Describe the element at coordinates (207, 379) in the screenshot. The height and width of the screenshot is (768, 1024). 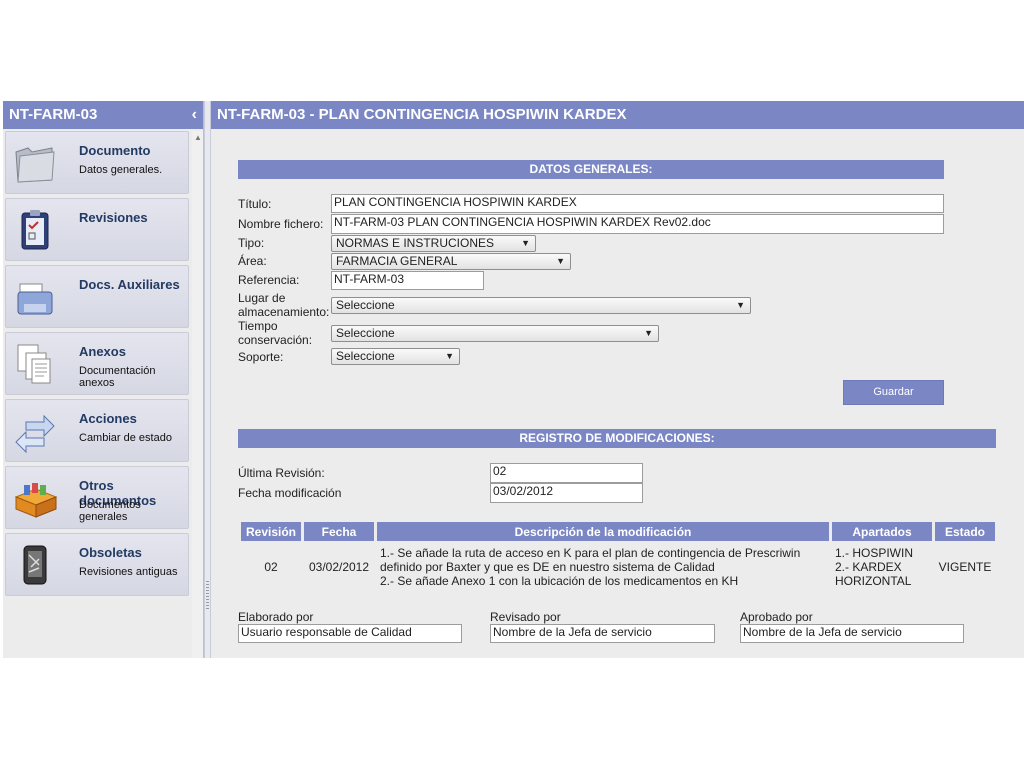
I see `panel-splitter` at that location.